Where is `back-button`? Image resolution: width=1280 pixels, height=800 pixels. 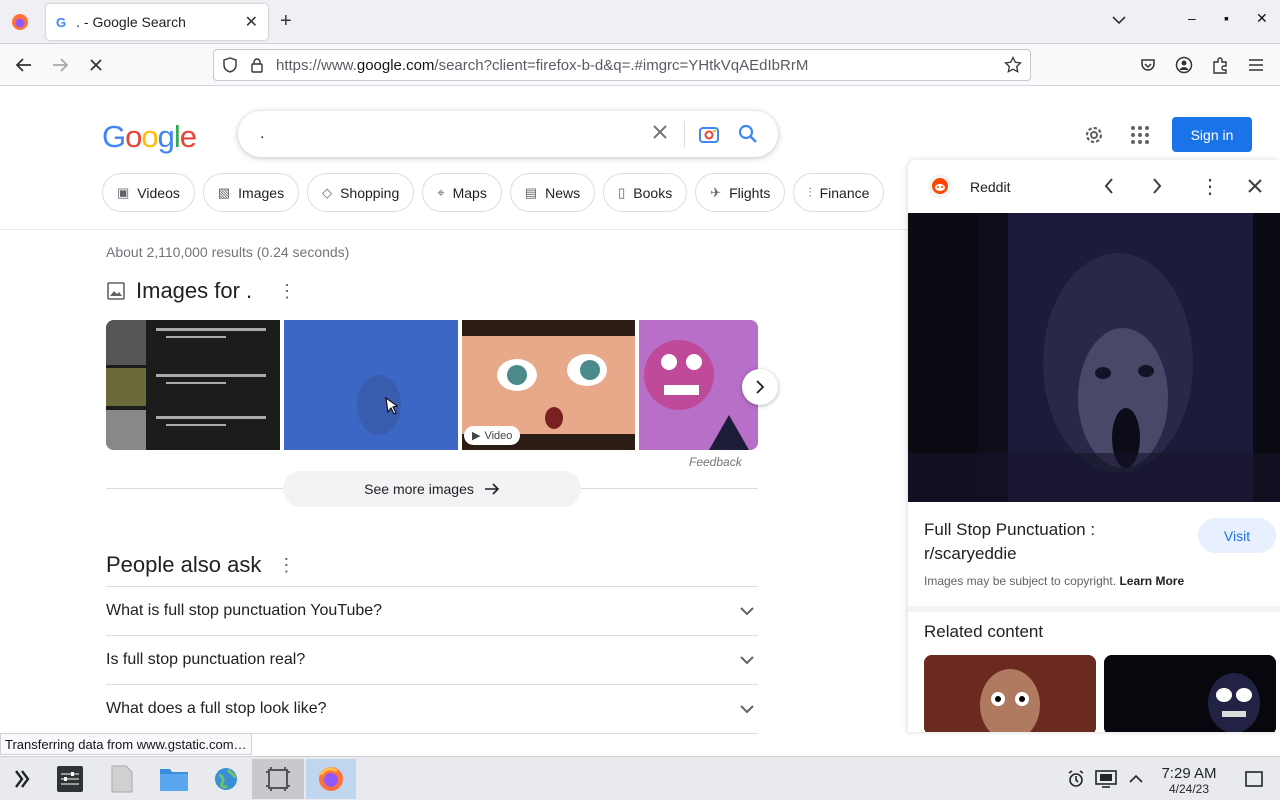
back-button is located at coordinates (24, 65).